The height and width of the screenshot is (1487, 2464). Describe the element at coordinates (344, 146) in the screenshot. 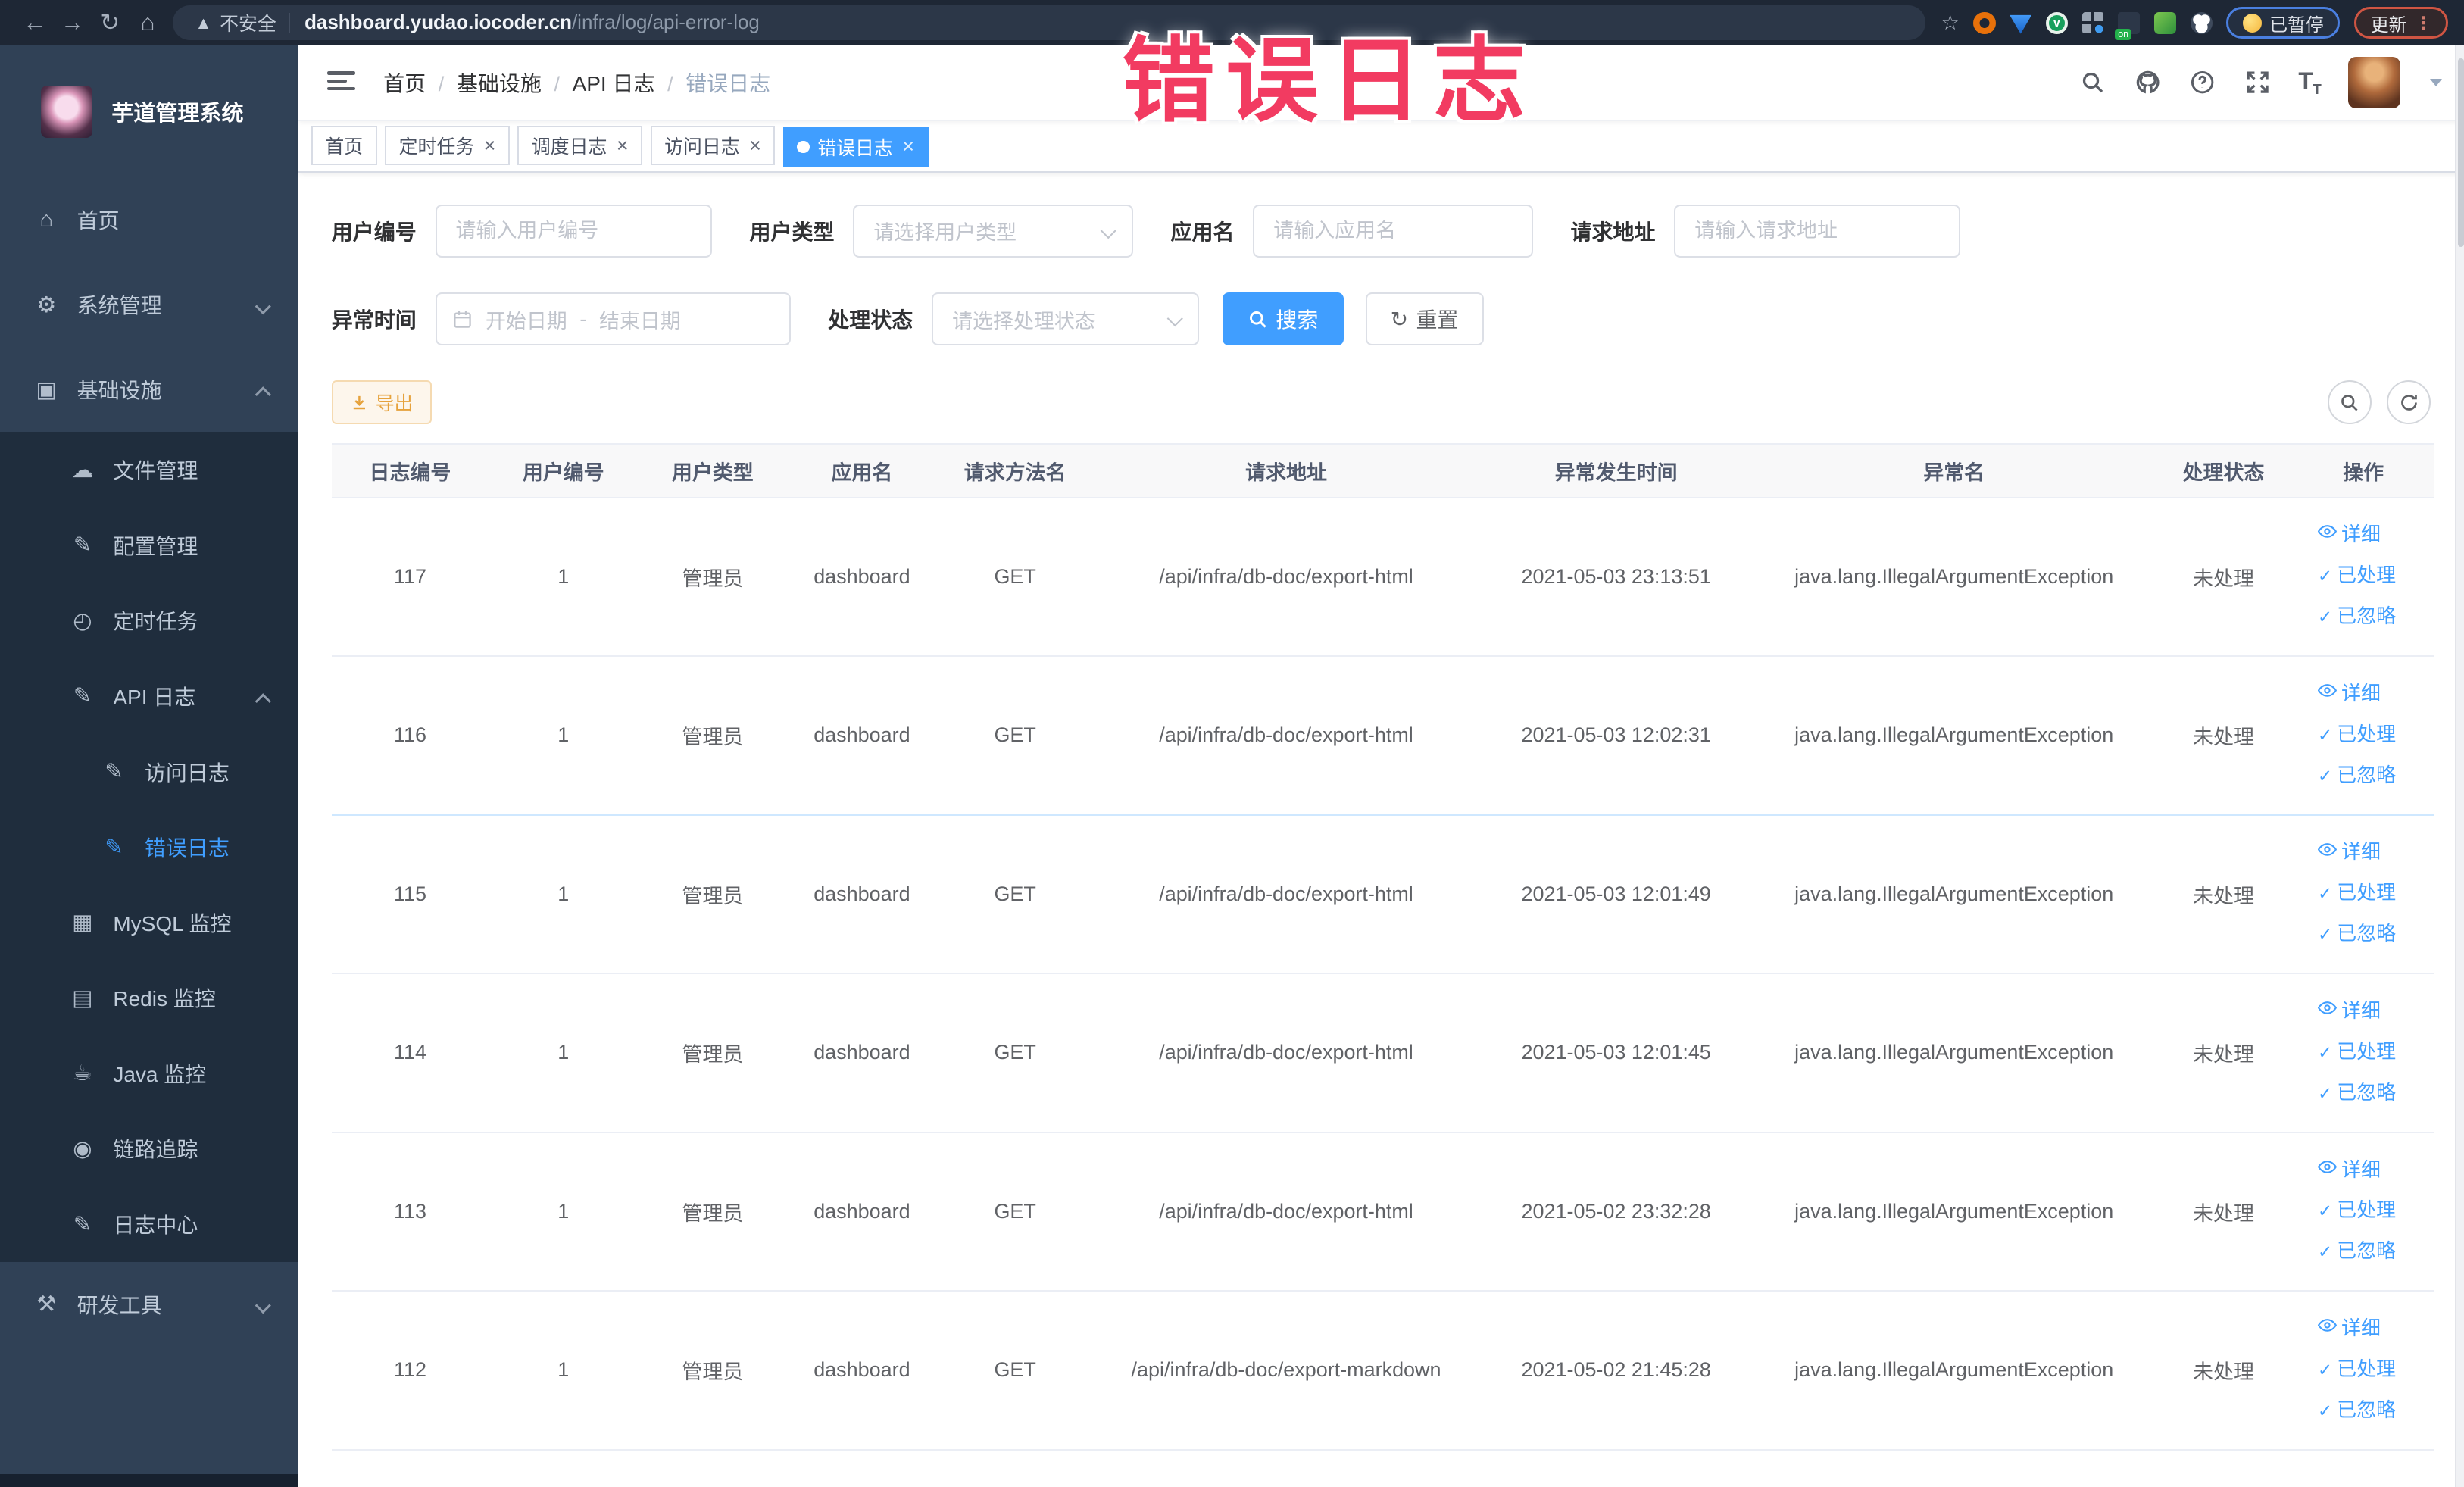

I see `tab-home: 首页` at that location.